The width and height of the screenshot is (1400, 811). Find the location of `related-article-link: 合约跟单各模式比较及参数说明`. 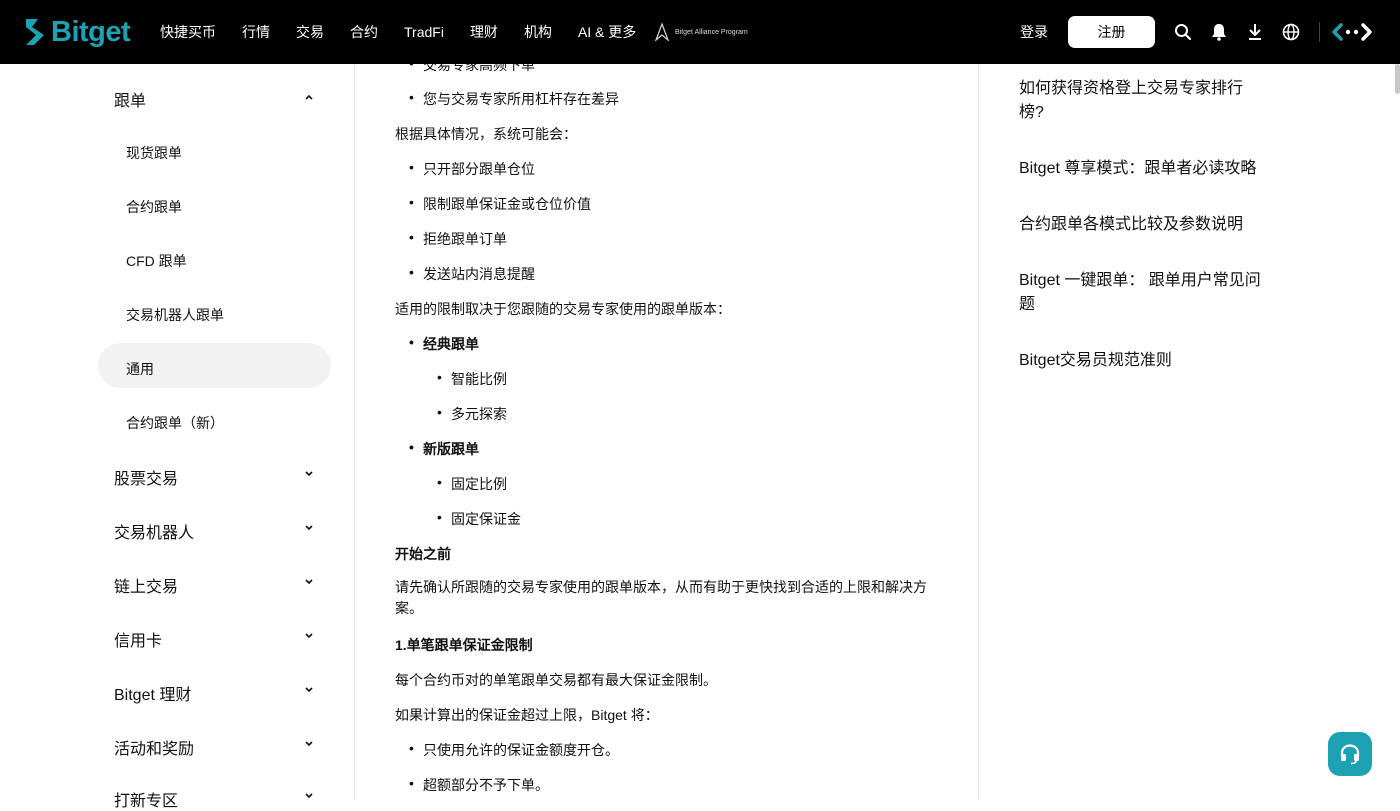

related-article-link: 合约跟单各模式比较及参数说明 is located at coordinates (1141, 225).